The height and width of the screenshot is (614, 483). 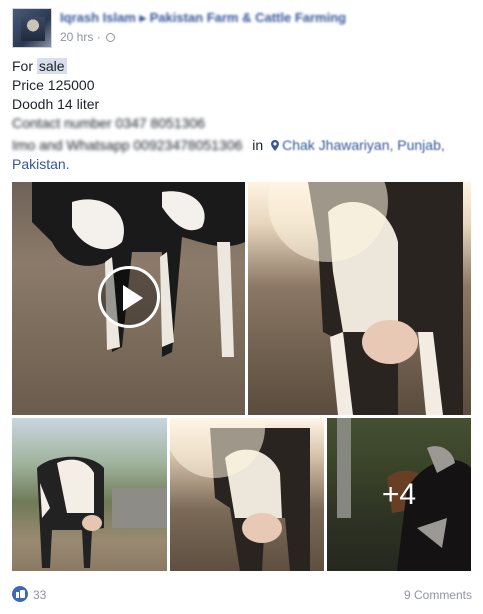 What do you see at coordinates (363, 145) in the screenshot?
I see `location-link: Chak Jhawariyan, Punjab,` at bounding box center [363, 145].